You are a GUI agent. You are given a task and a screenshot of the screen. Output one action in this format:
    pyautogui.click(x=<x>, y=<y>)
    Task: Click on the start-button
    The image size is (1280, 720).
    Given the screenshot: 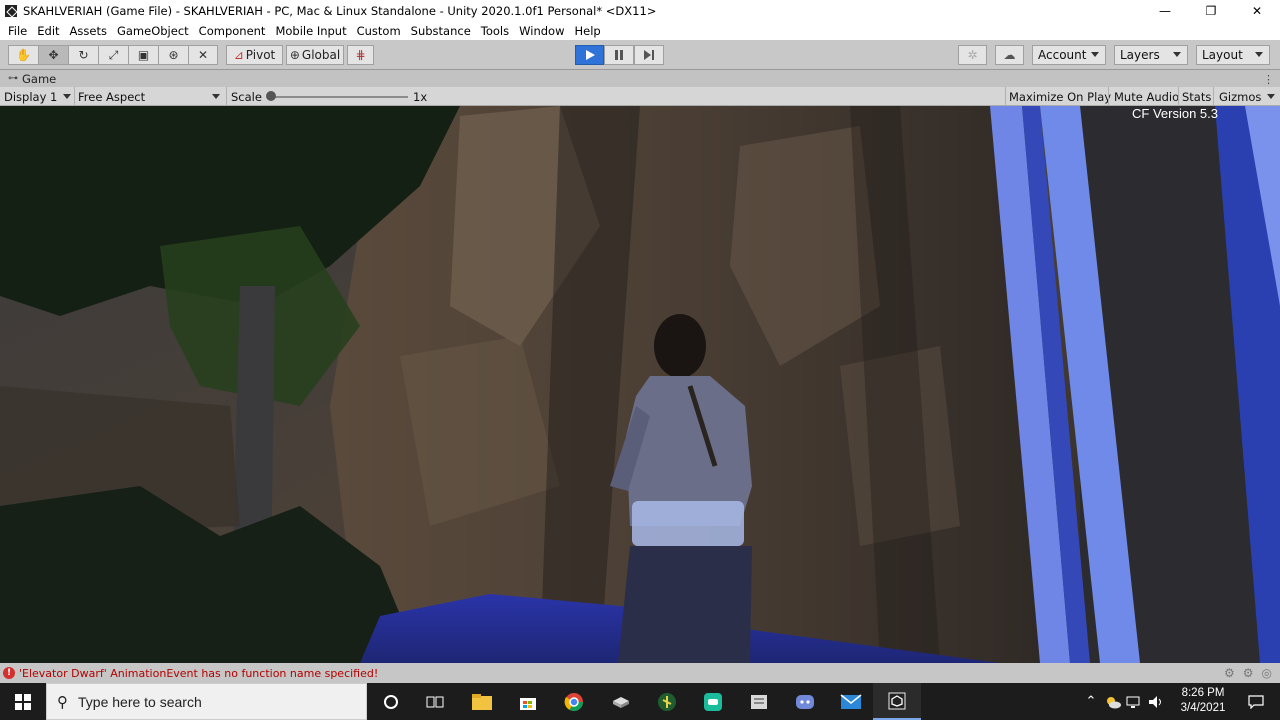 What is the action you would take?
    pyautogui.click(x=23, y=701)
    